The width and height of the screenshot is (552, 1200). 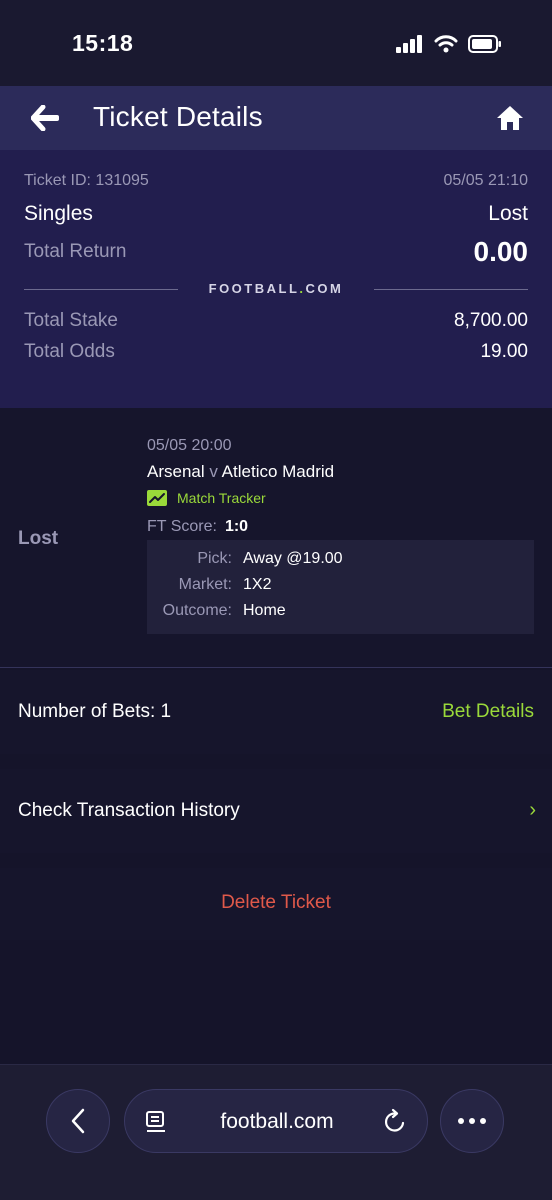 What do you see at coordinates (197, 610) in the screenshot?
I see `outcome-label: Outcome:` at bounding box center [197, 610].